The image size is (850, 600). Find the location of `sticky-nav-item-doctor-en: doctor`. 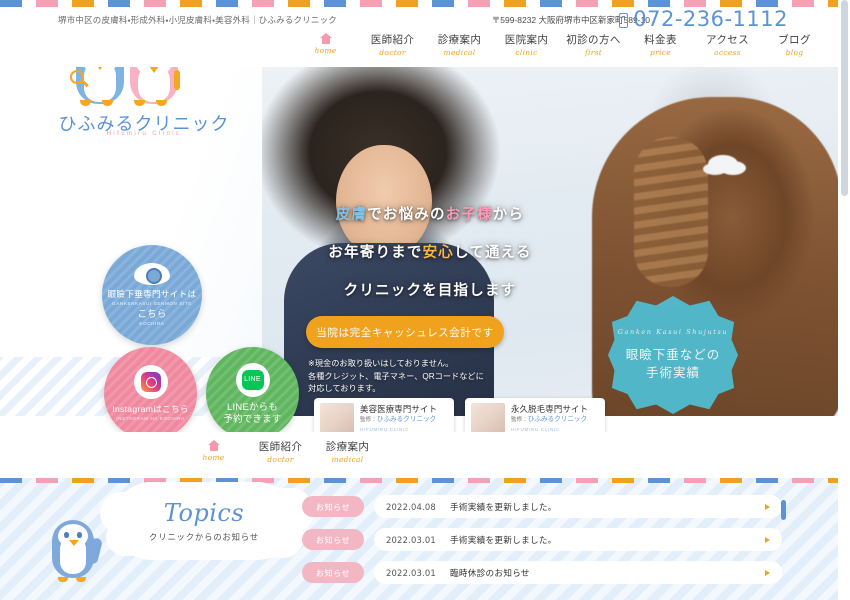

sticky-nav-item-doctor-en: doctor is located at coordinates (280, 459).